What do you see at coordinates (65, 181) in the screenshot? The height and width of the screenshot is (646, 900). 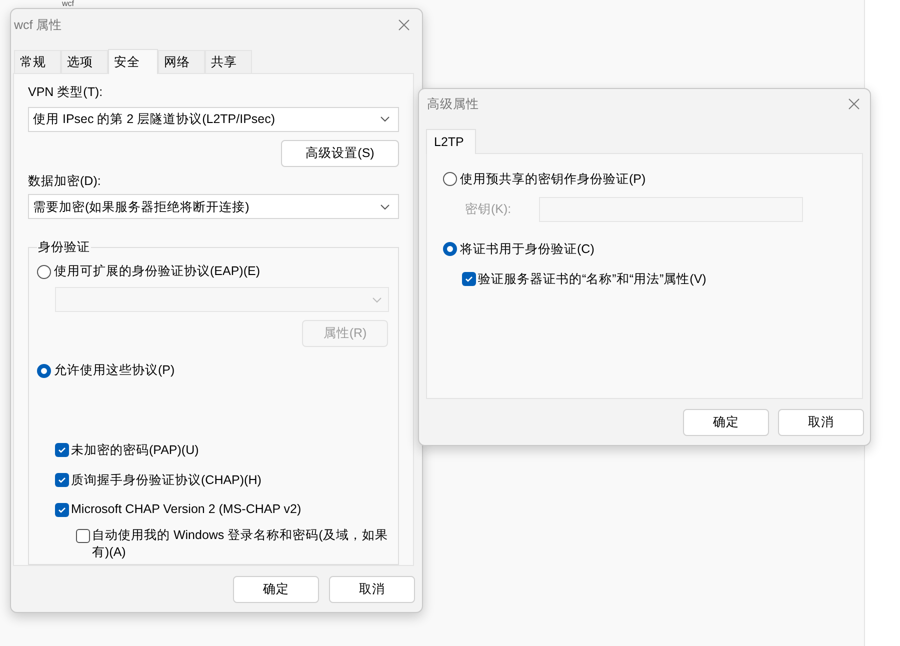 I see `field-label: 数据加密(D):` at bounding box center [65, 181].